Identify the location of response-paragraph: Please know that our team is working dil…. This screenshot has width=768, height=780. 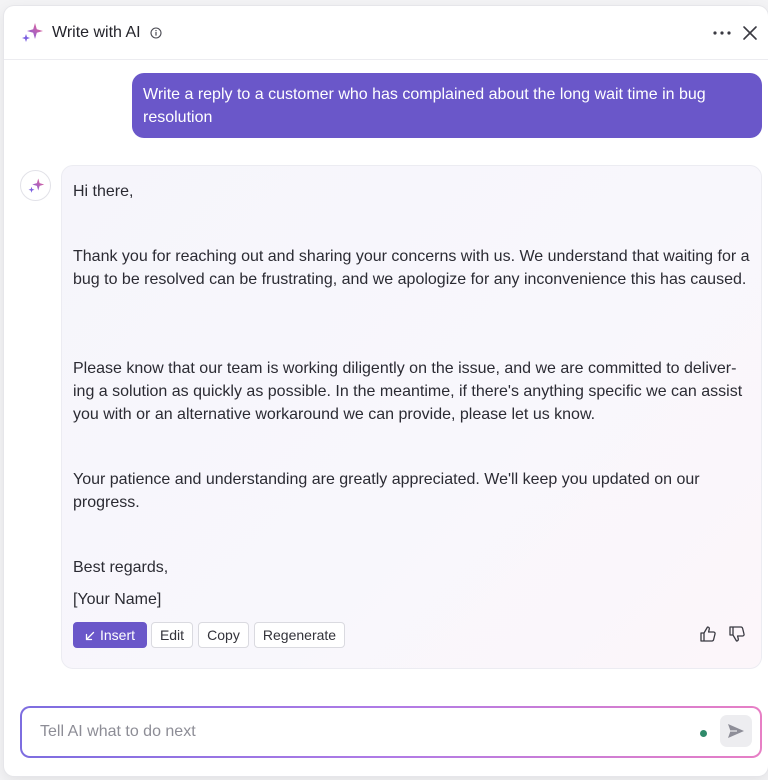
(408, 391).